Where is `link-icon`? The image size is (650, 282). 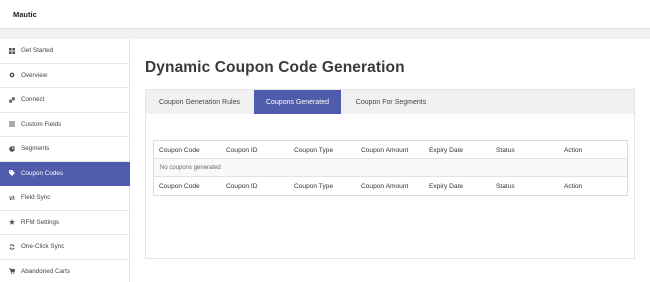 link-icon is located at coordinates (12, 99).